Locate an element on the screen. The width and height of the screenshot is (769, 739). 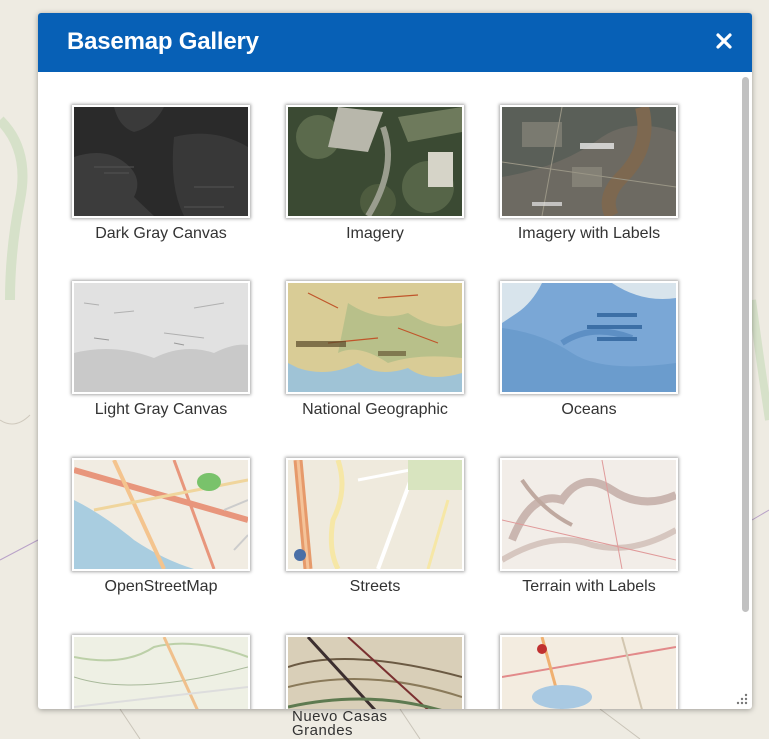
close-icon is located at coordinates (724, 41).